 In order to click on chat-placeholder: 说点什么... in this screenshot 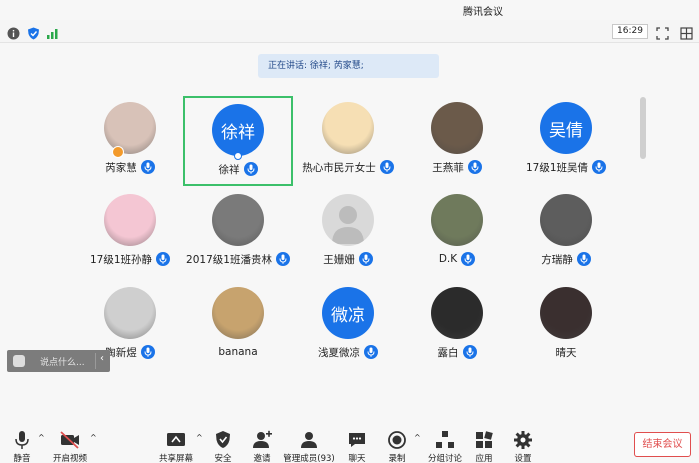, I will do `click(62, 361)`.